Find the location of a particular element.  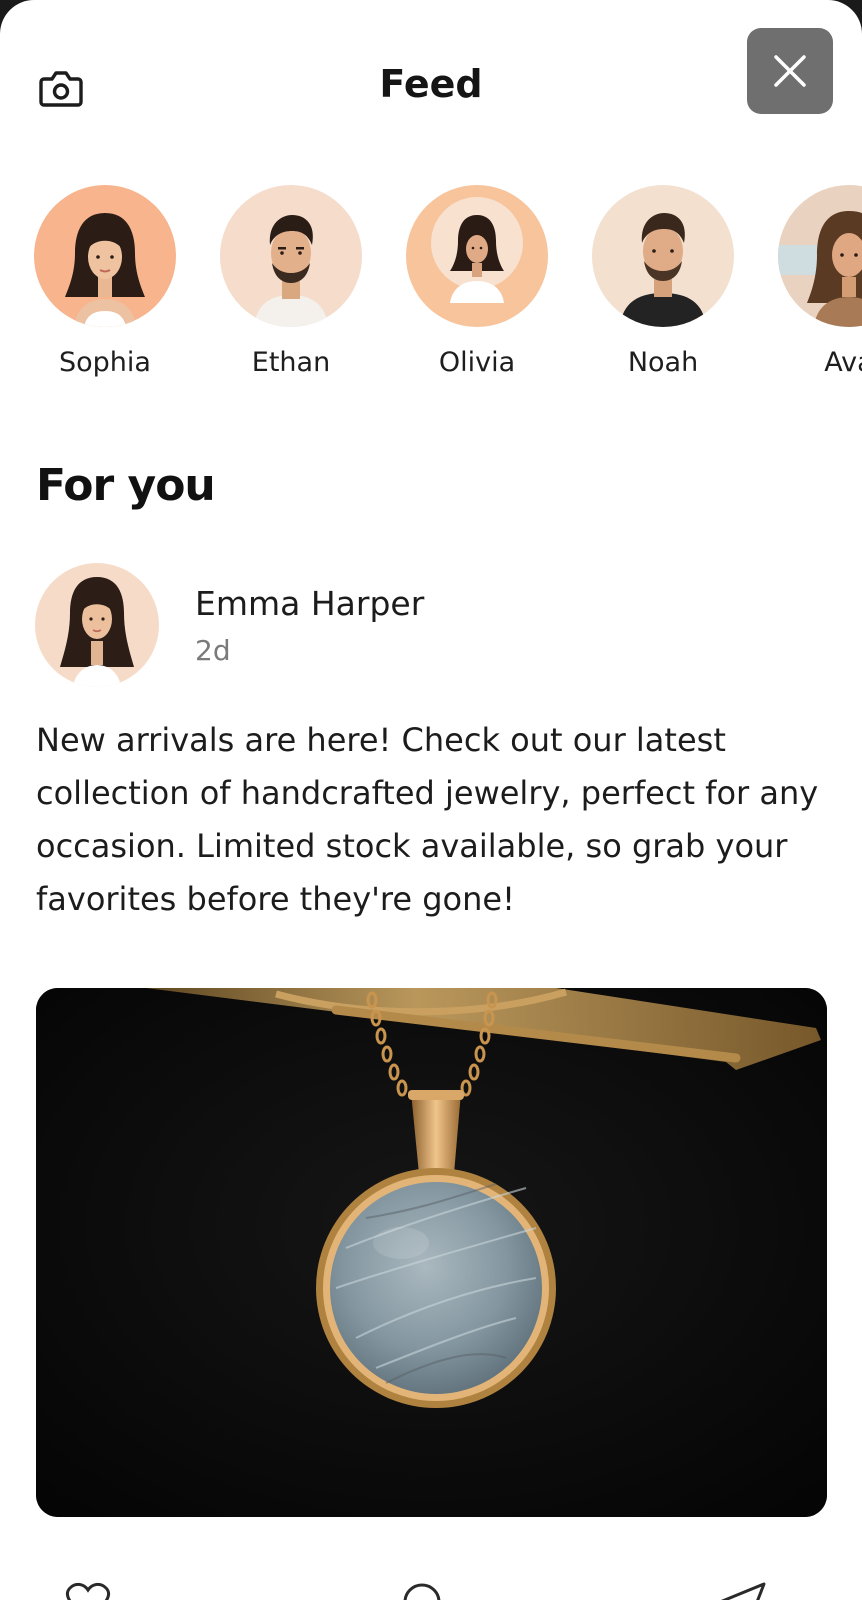

post-actions is located at coordinates (431, 1590).